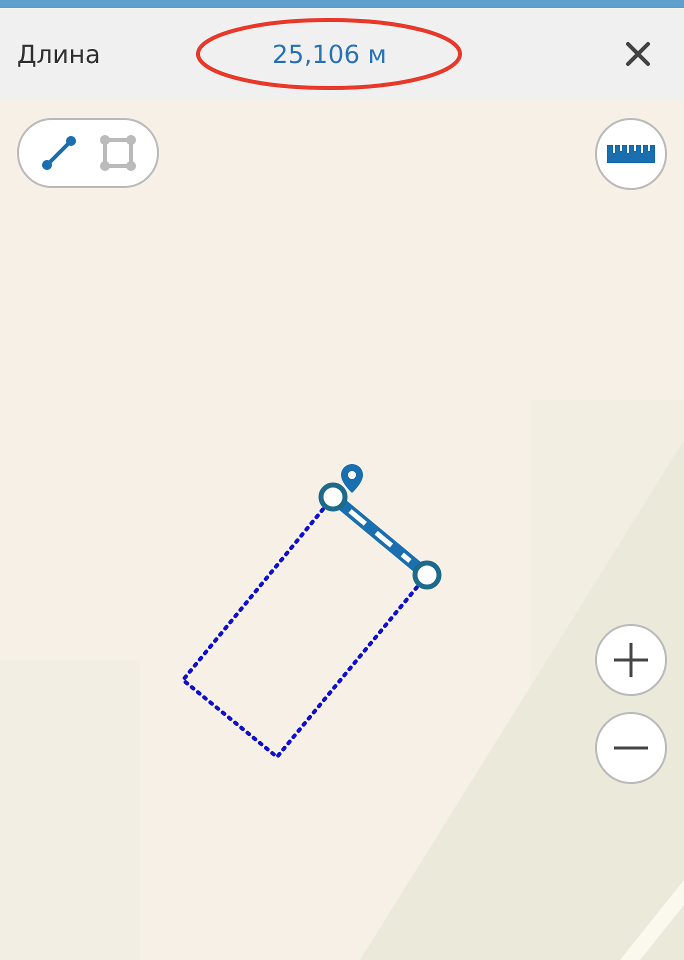 Image resolution: width=684 pixels, height=960 pixels. What do you see at coordinates (638, 54) in the screenshot?
I see `close-icon` at bounding box center [638, 54].